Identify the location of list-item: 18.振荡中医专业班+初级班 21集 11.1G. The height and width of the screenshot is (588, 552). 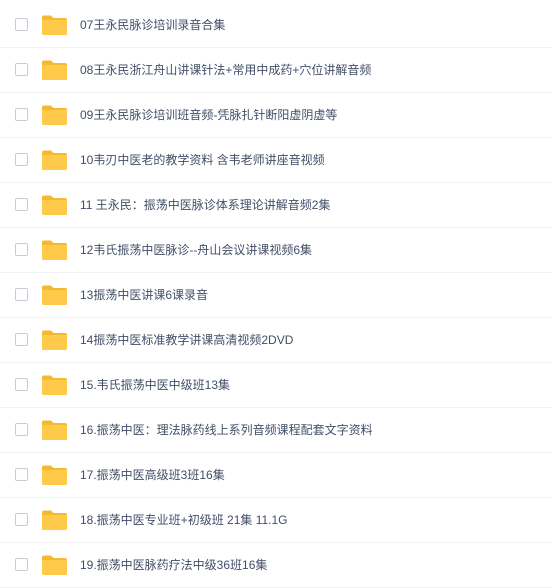
(276, 520).